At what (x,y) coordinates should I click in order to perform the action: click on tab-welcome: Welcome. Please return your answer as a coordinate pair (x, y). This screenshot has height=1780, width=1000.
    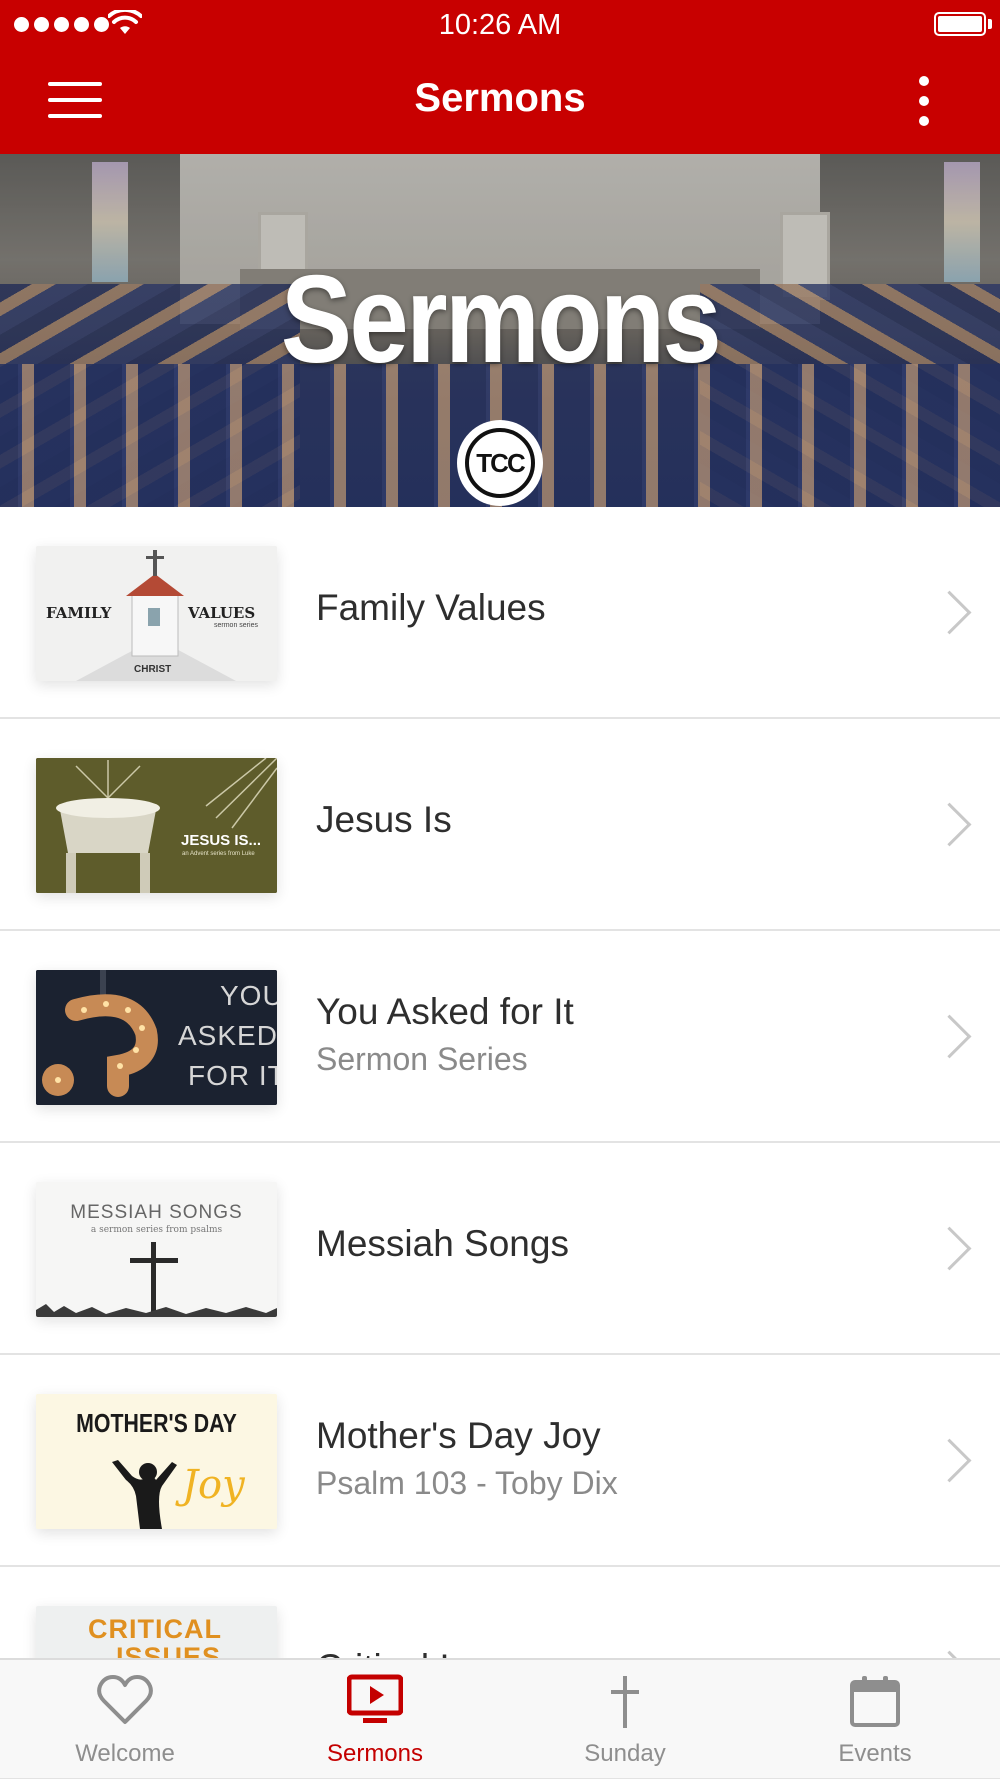
    Looking at the image, I should click on (125, 1720).